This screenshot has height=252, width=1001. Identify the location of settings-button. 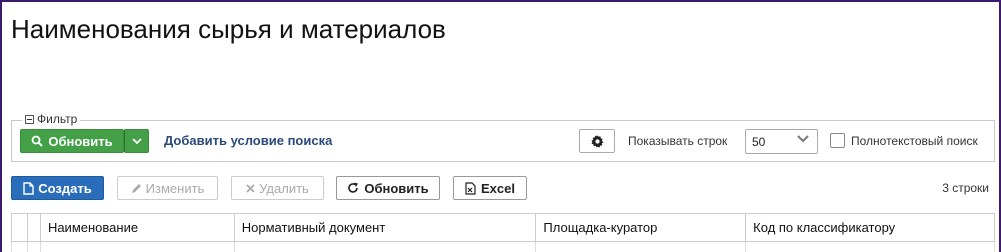
(597, 141).